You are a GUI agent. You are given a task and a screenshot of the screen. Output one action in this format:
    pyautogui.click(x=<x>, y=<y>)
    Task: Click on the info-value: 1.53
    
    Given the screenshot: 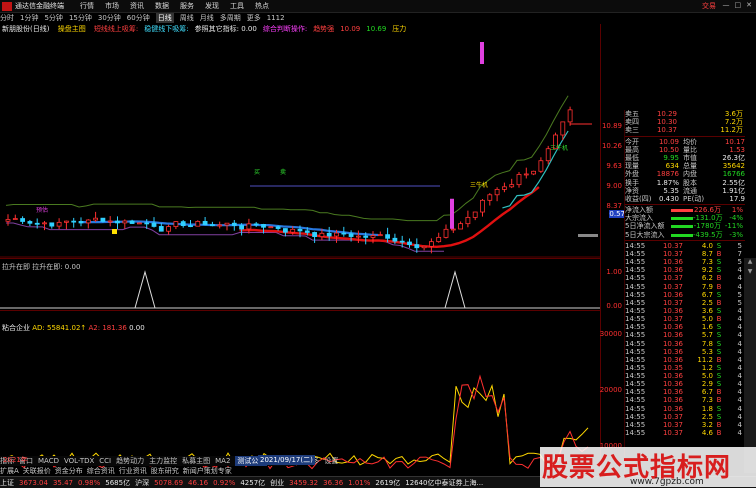 What is the action you would take?
    pyautogui.click(x=737, y=149)
    